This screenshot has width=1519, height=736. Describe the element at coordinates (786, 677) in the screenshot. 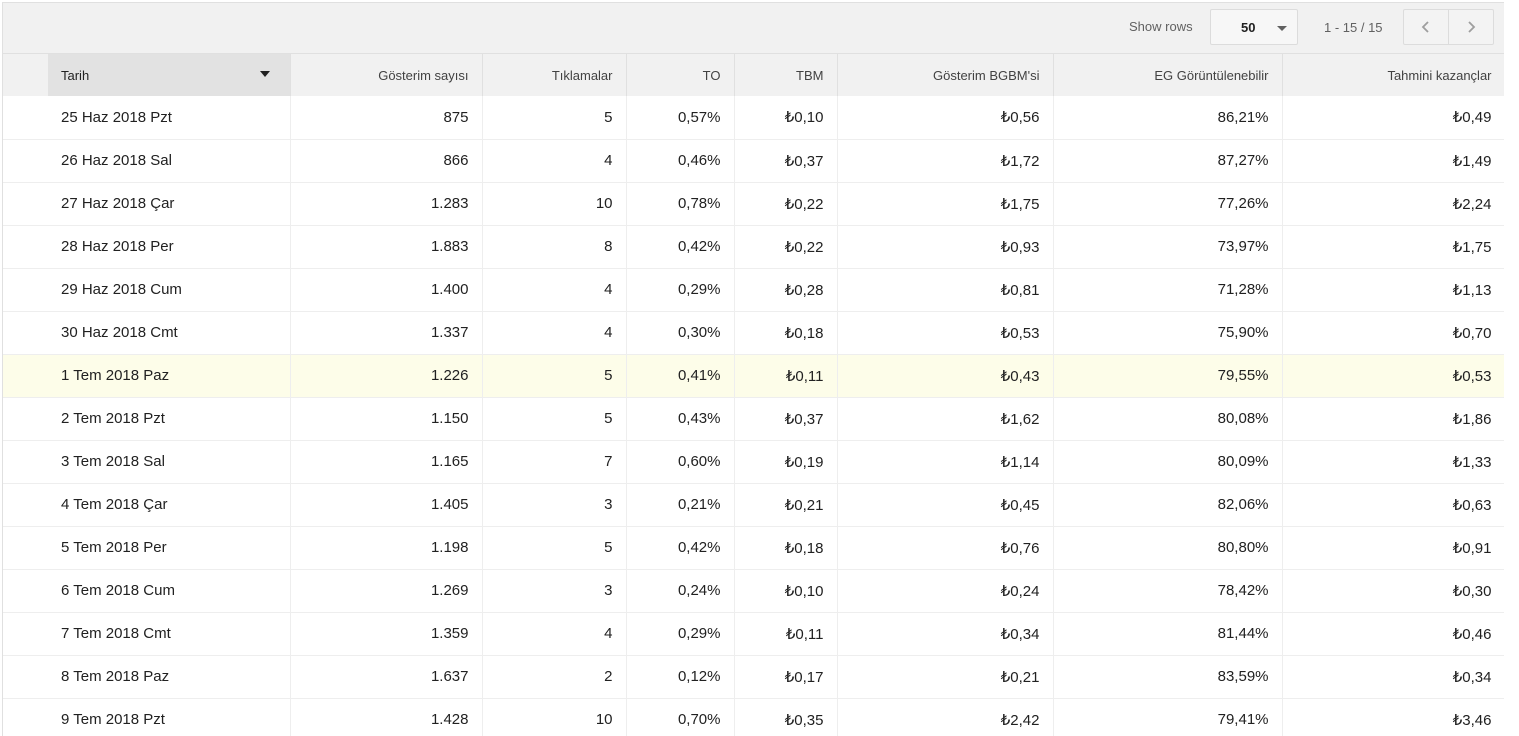

I see `cell-cpc: ₺0,17` at that location.